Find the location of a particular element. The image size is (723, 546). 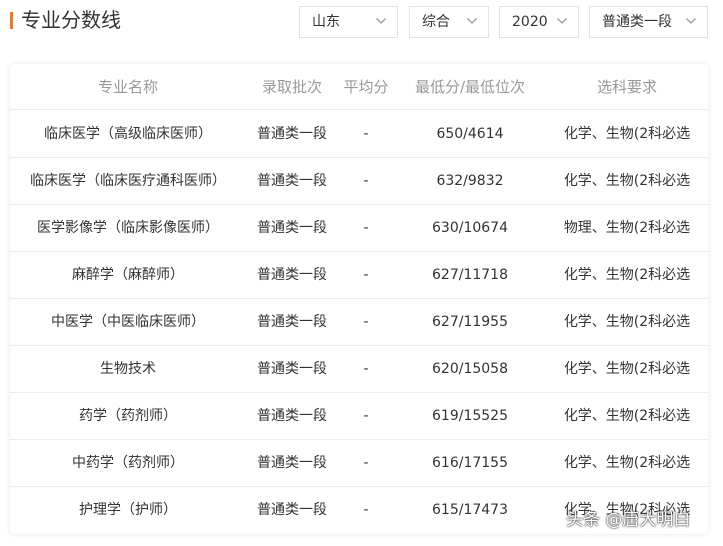

major-name: 医学影像学（临床影像医师） is located at coordinates (128, 228).